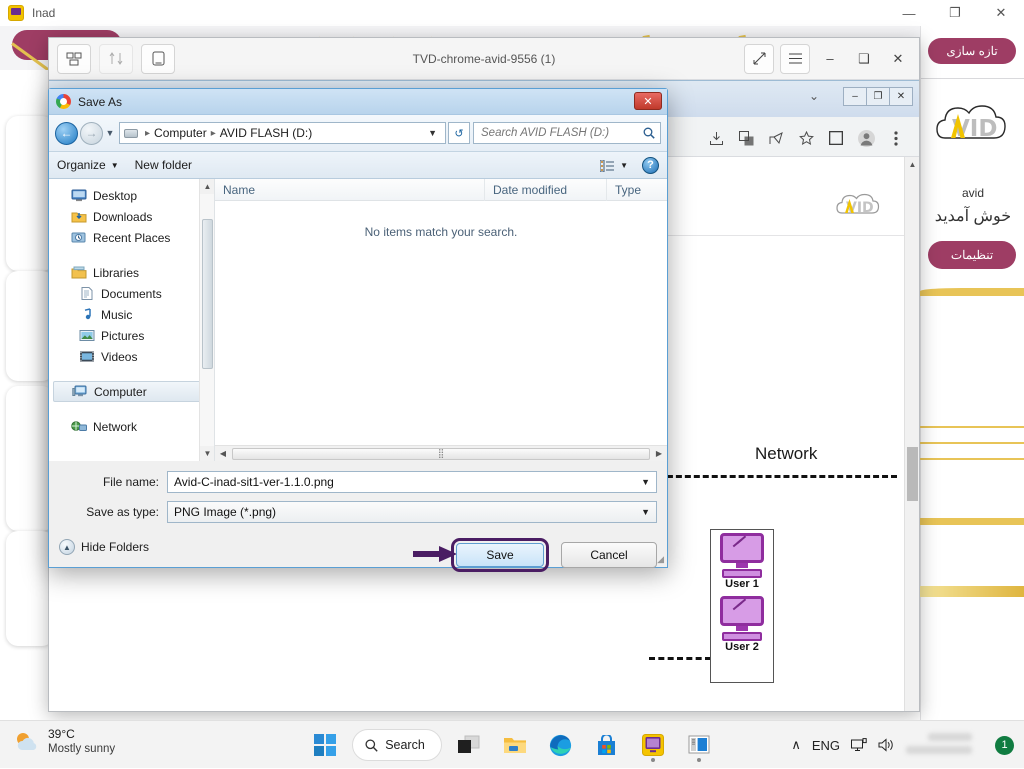 This screenshot has height=769, width=1024. I want to click on column-header-name: Name, so click(350, 189).